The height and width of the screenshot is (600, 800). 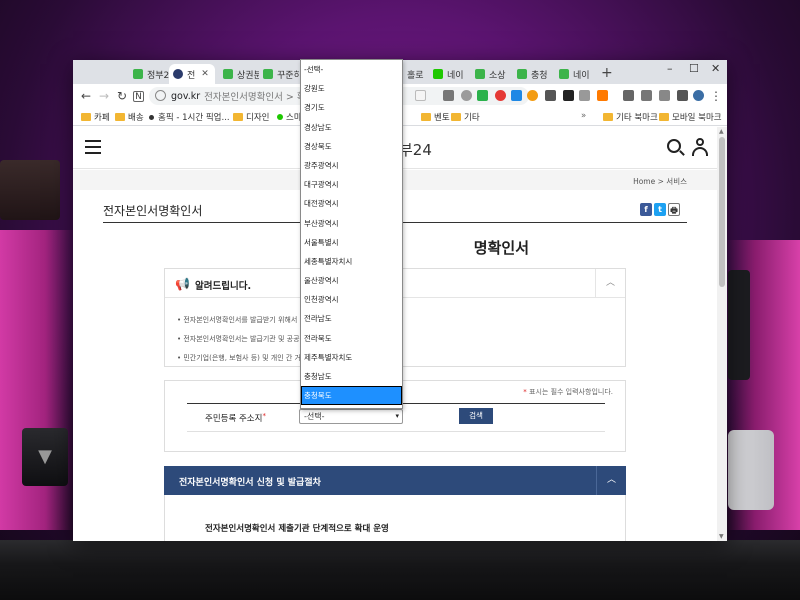 I want to click on site-logo: 부24, so click(x=415, y=149).